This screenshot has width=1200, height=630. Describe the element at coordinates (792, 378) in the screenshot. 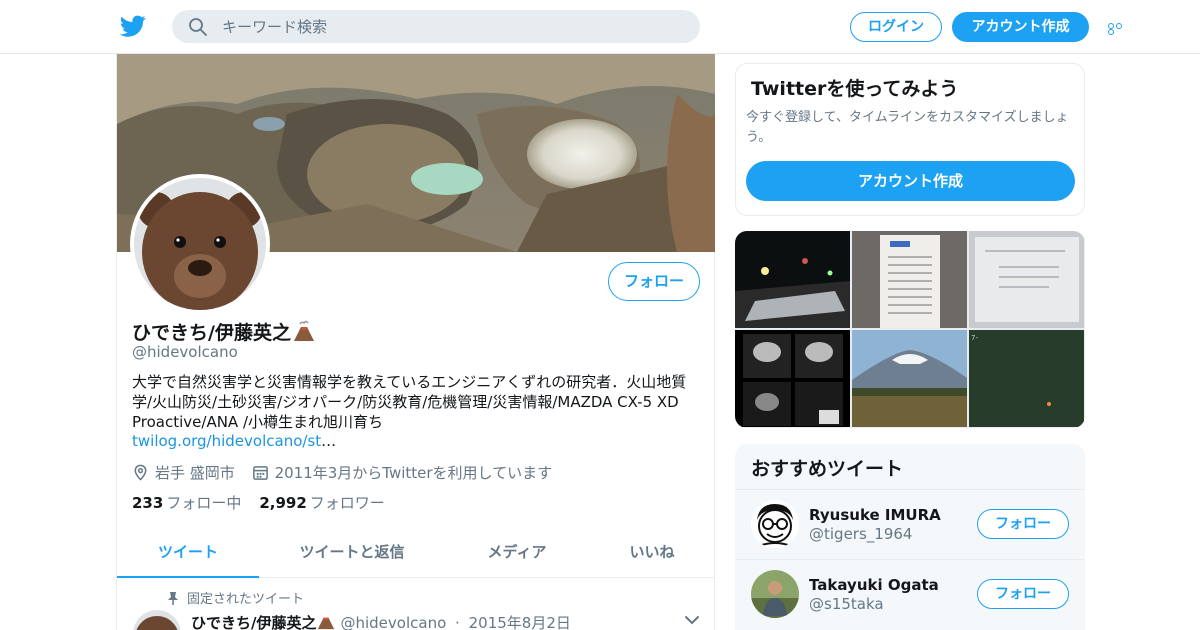

I see `radar-images-photo` at that location.